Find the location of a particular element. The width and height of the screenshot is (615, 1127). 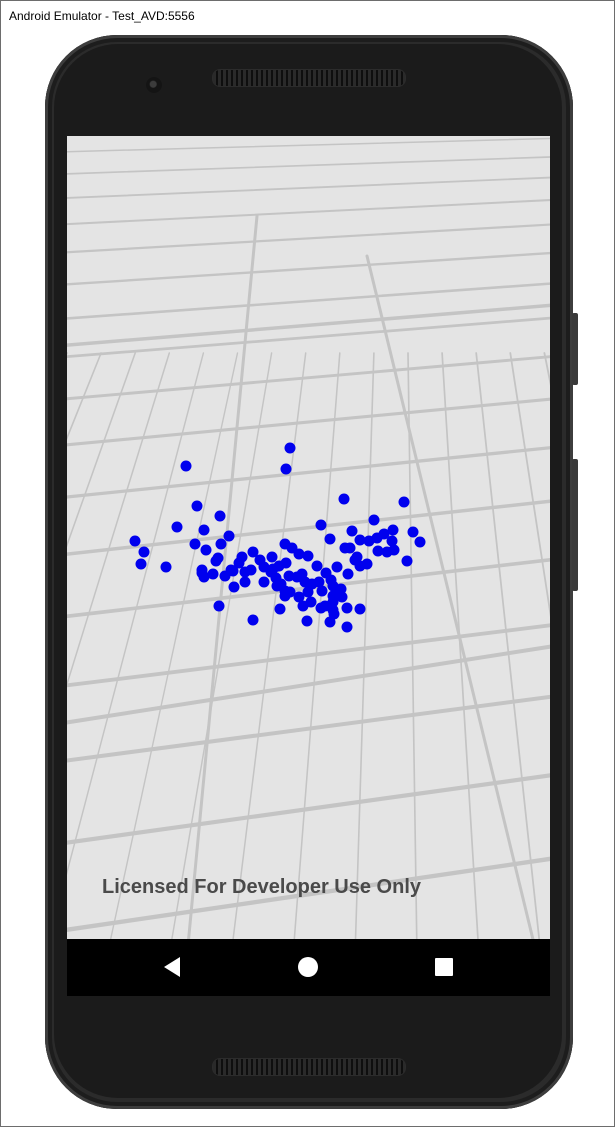

power-button is located at coordinates (575, 349).